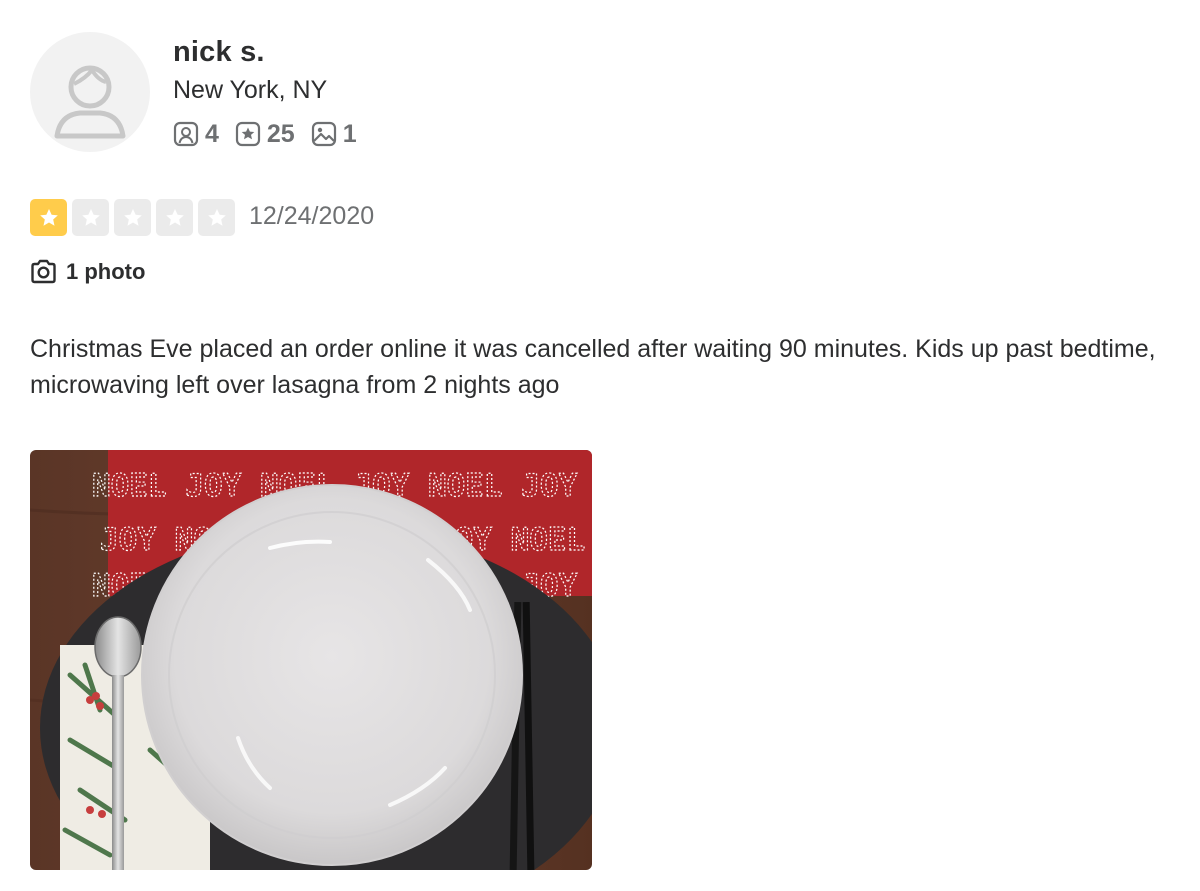 This screenshot has height=891, width=1200. I want to click on photos-stat: 1, so click(334, 134).